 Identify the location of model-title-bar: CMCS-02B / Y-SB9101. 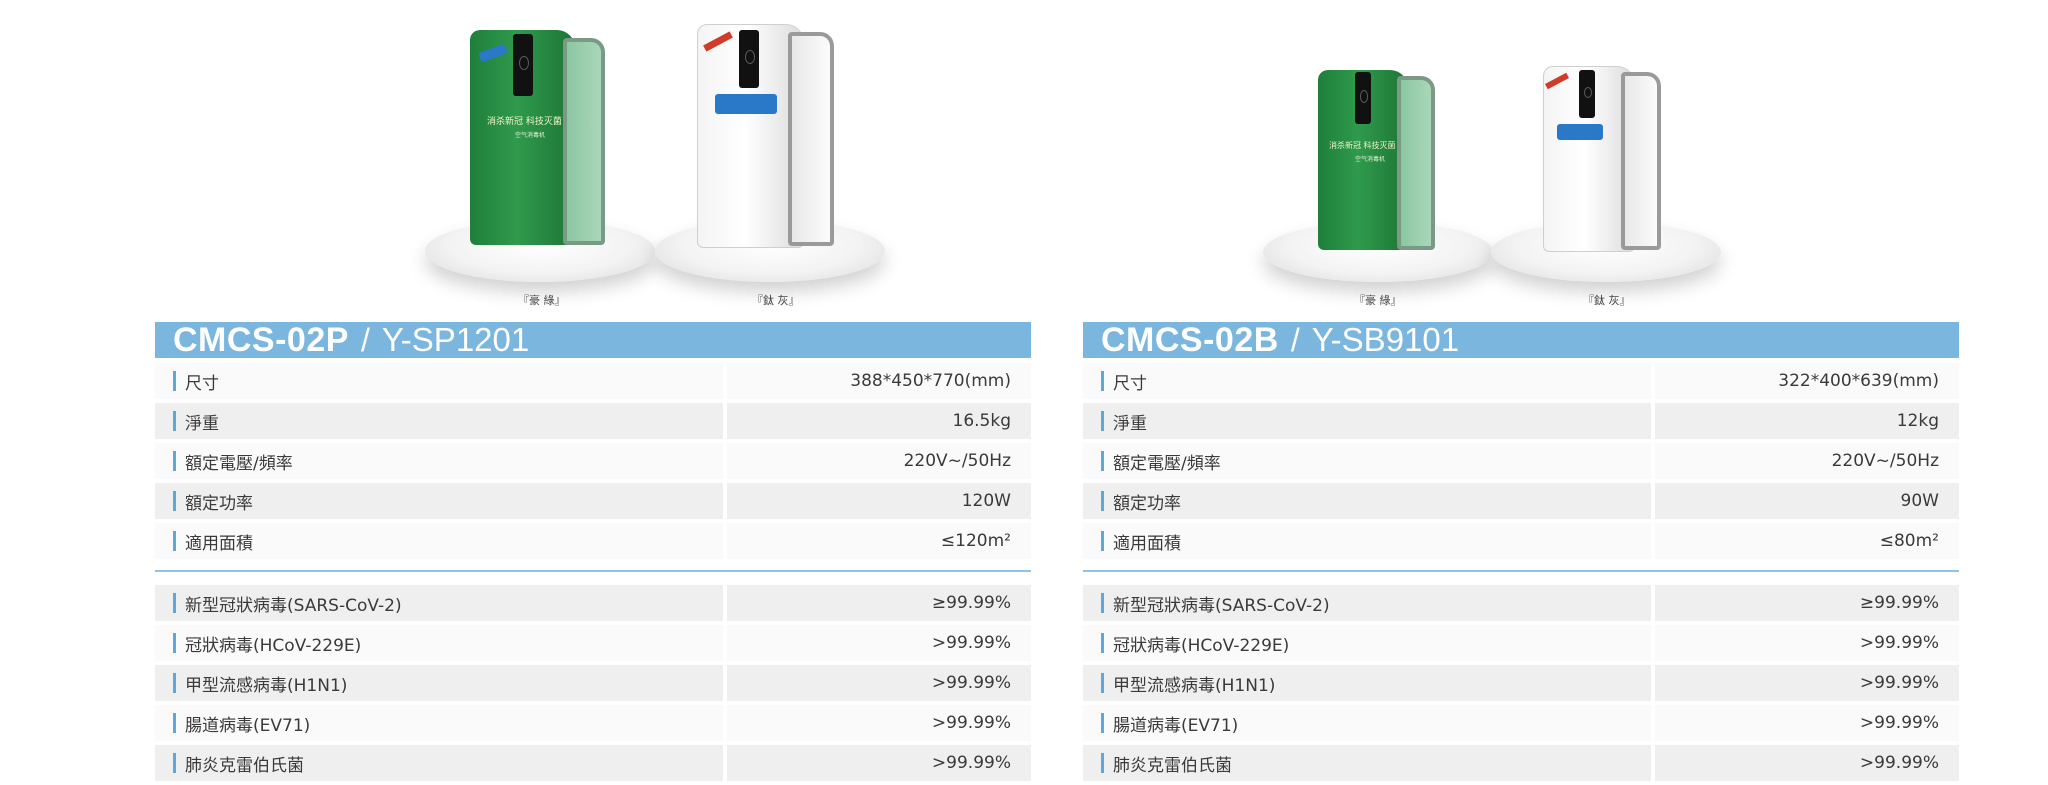
(1521, 339).